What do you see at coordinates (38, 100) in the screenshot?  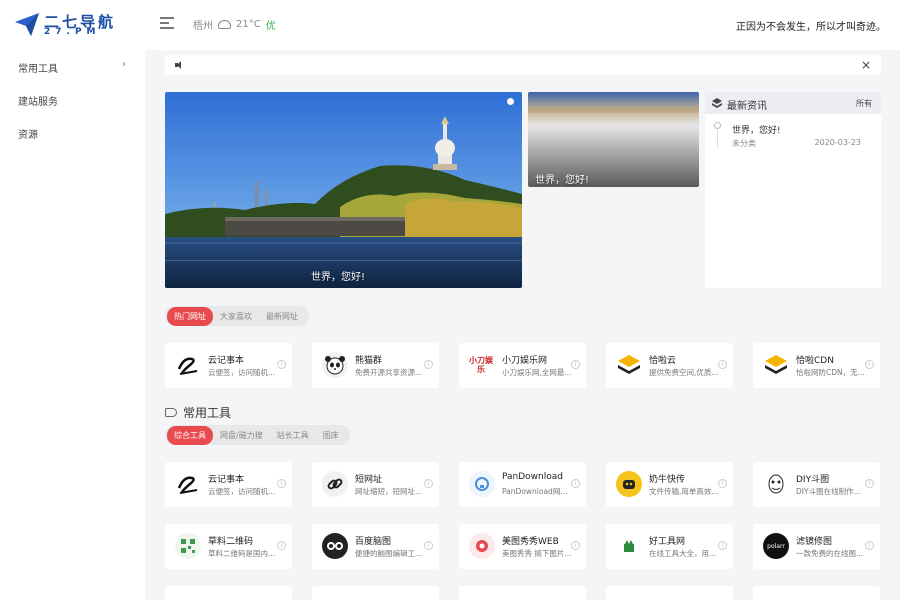 I see `sidebar-item-site-services: 建站服务` at bounding box center [38, 100].